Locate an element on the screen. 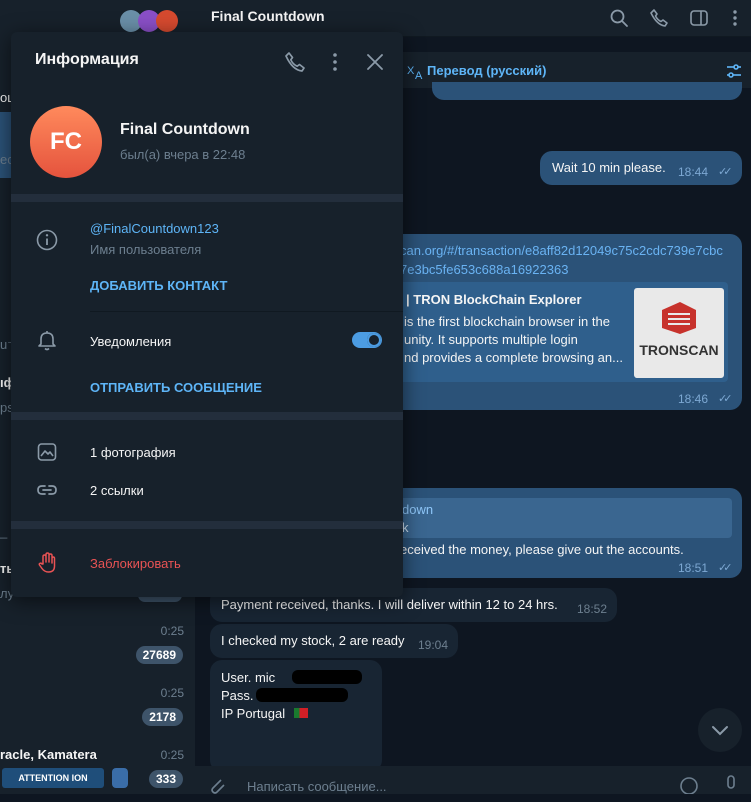  microphone-icon is located at coordinates (731, 784).